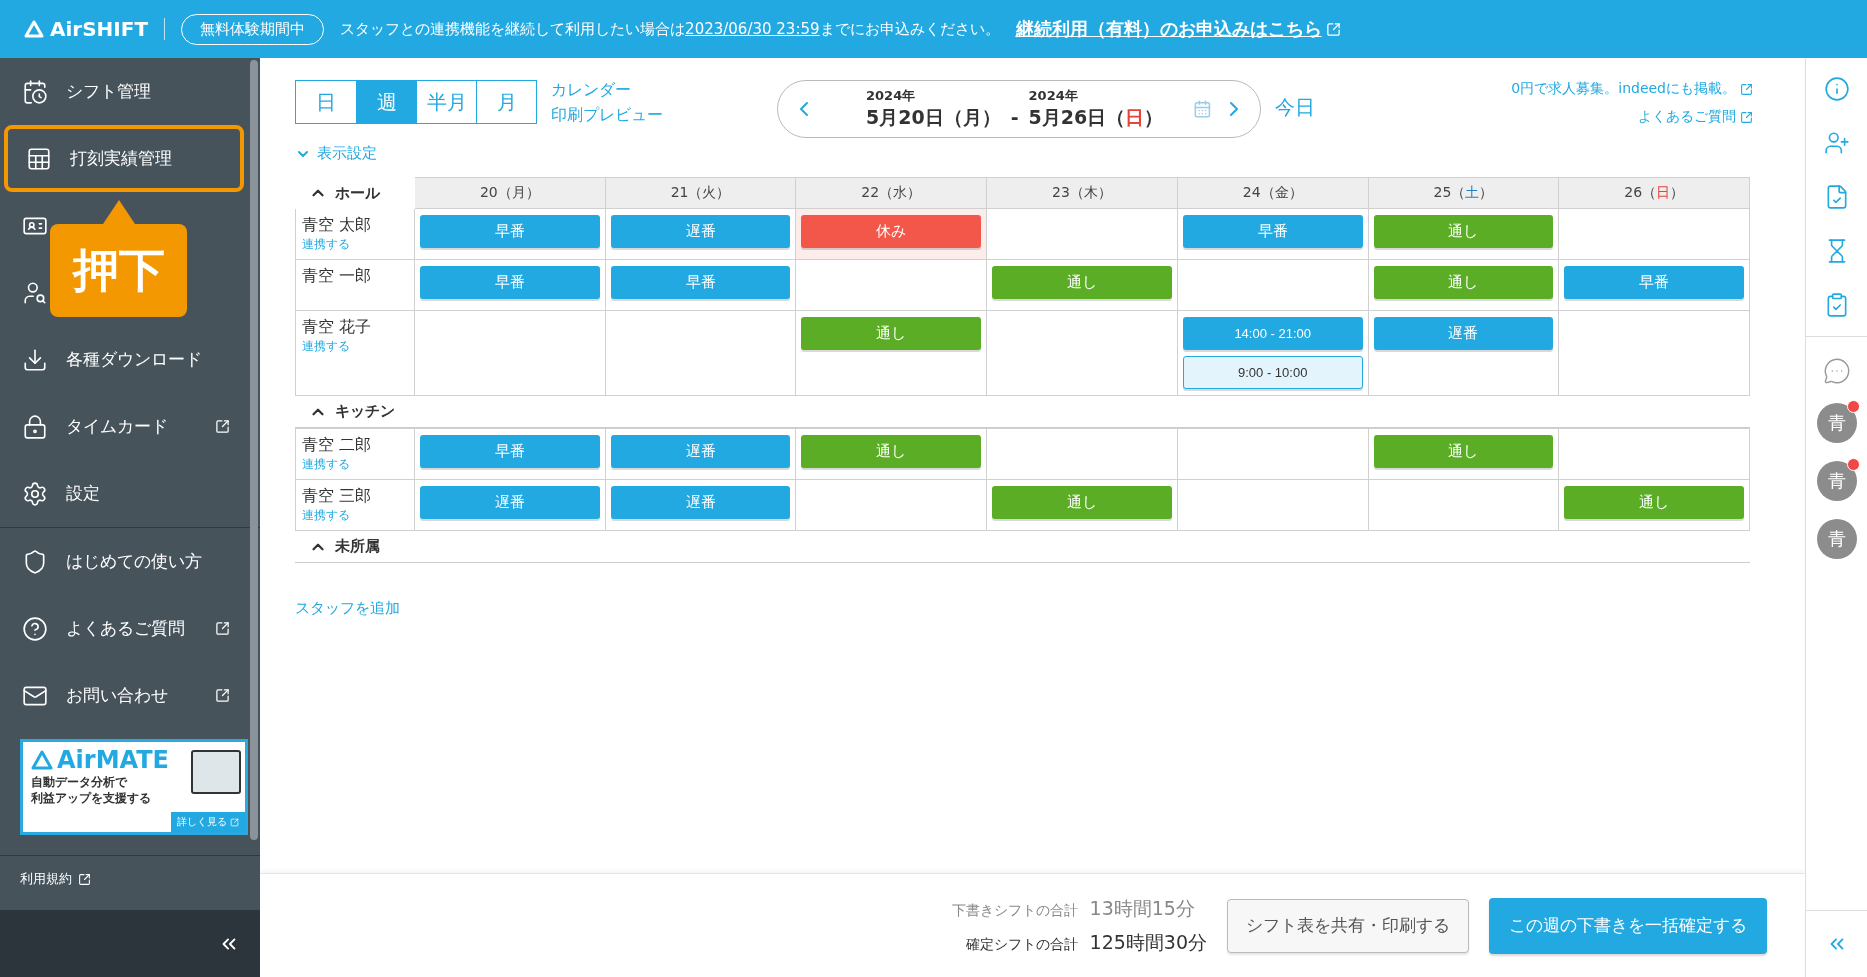 This screenshot has width=1867, height=977. I want to click on start-date: 5月20日（月）, so click(933, 117).